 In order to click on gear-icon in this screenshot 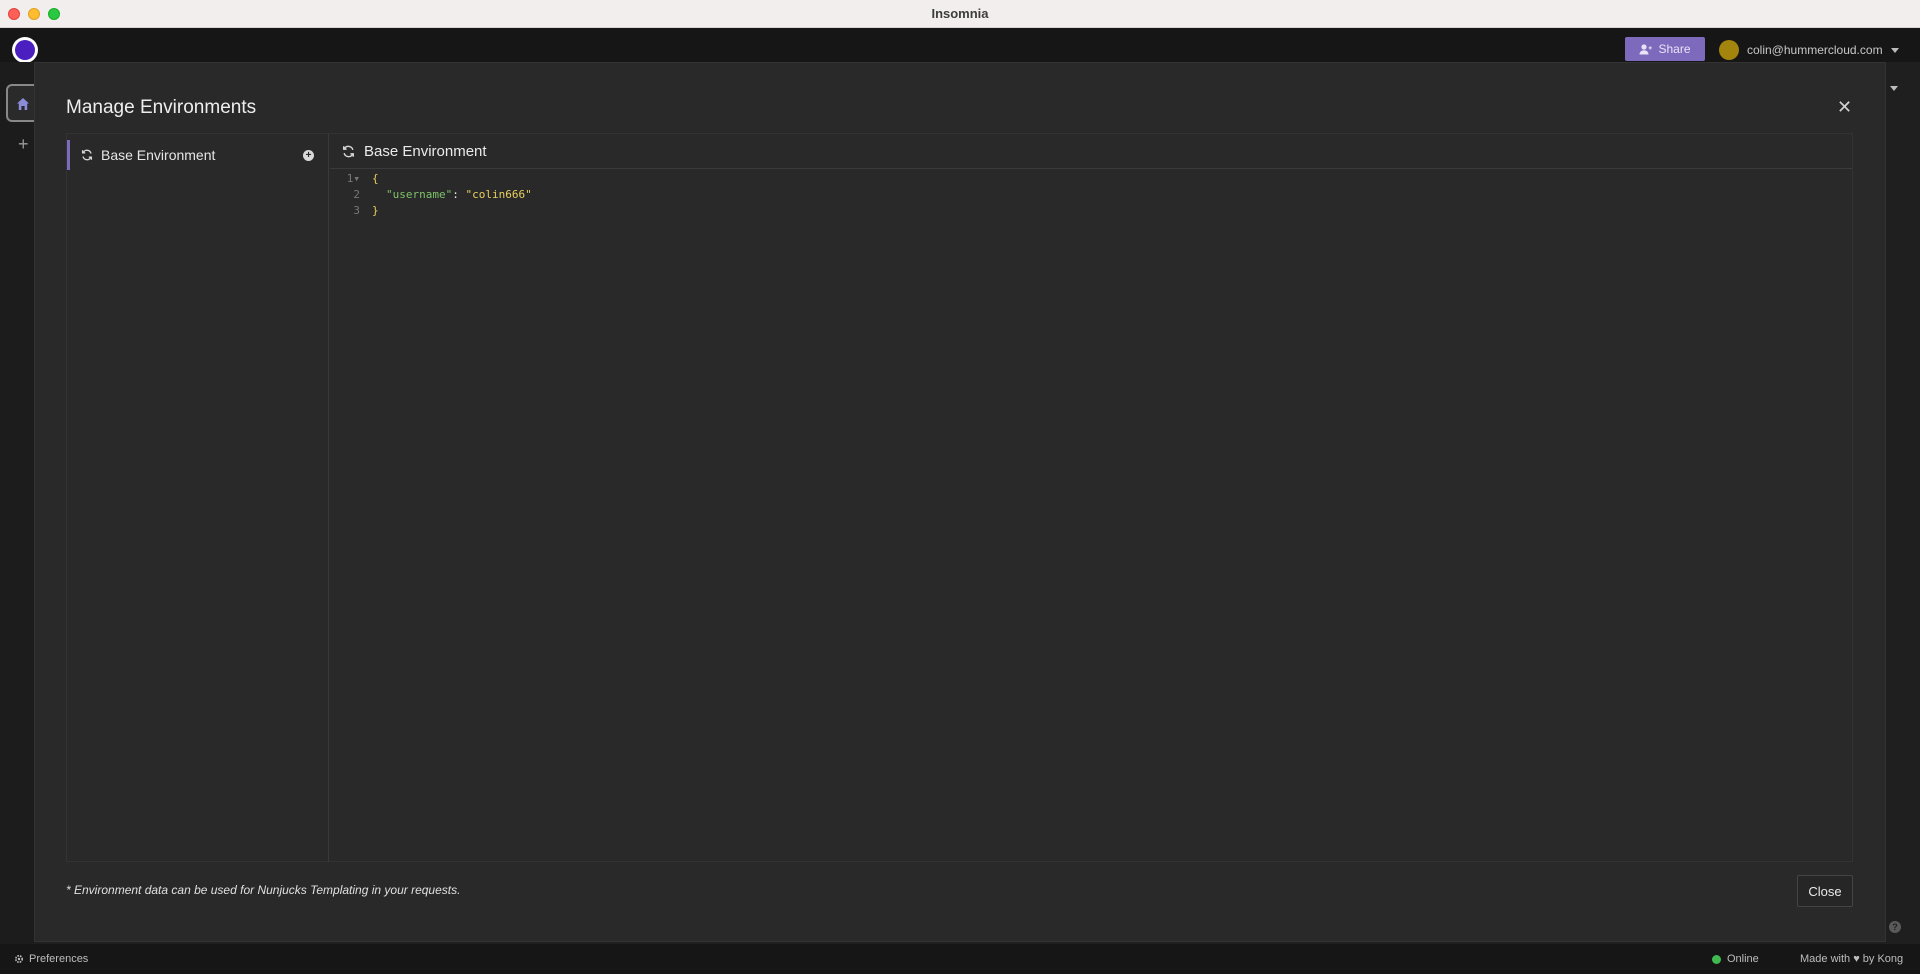, I will do `click(19, 959)`.